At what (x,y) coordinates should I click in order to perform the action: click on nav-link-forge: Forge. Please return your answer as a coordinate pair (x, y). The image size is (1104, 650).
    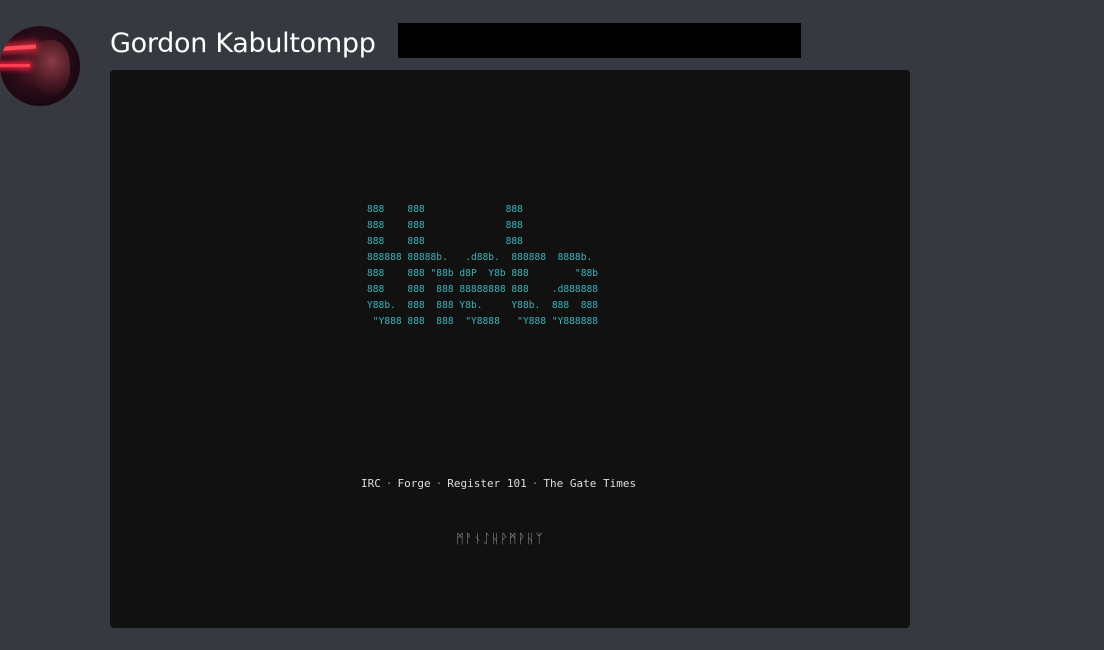
    Looking at the image, I should click on (414, 483).